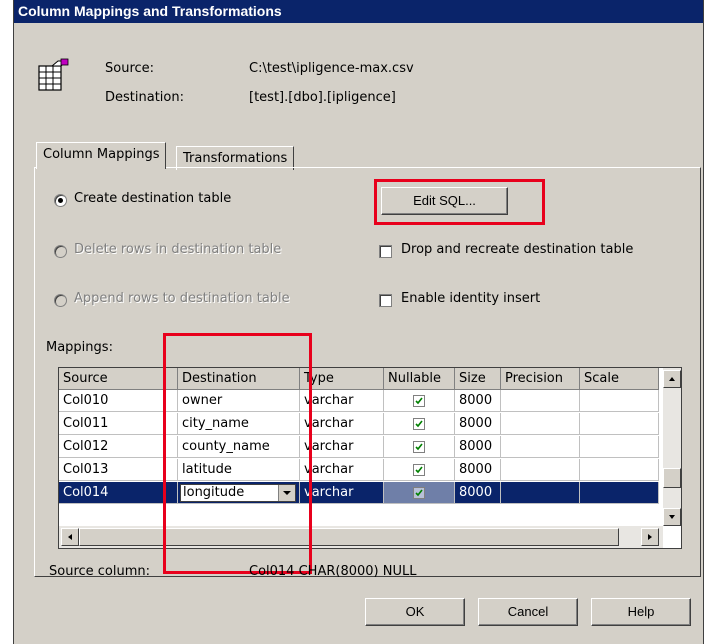 The width and height of the screenshot is (708, 644). Describe the element at coordinates (60, 300) in the screenshot. I see `append-rows-radio` at that location.